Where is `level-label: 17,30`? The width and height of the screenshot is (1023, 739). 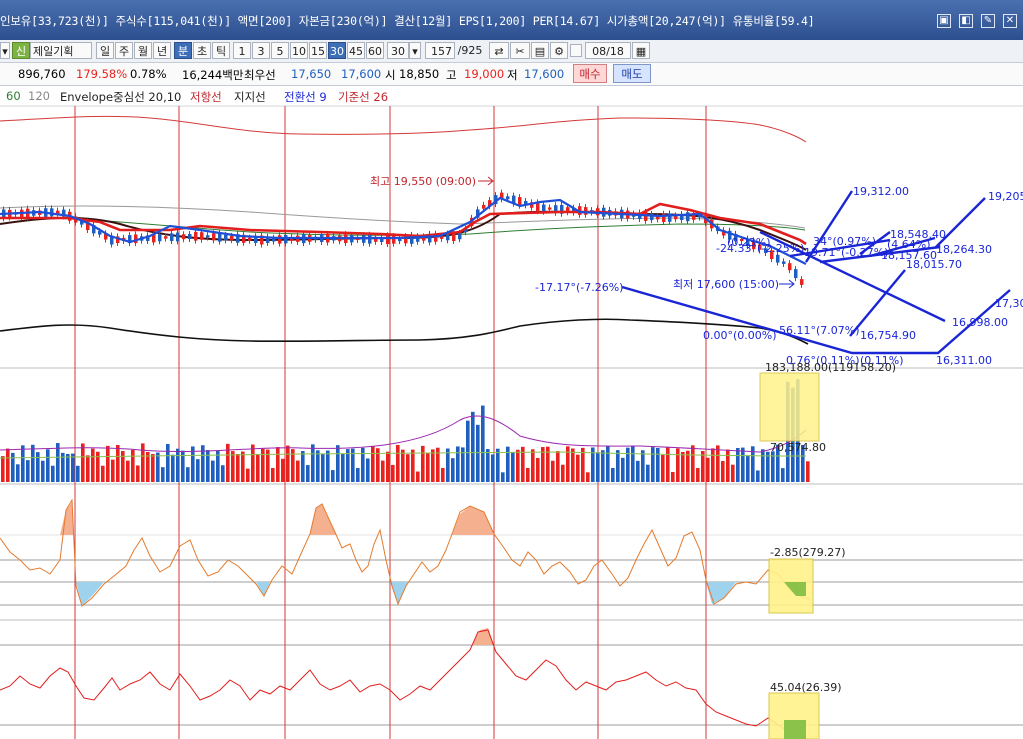 level-label: 17,30 is located at coordinates (1009, 303).